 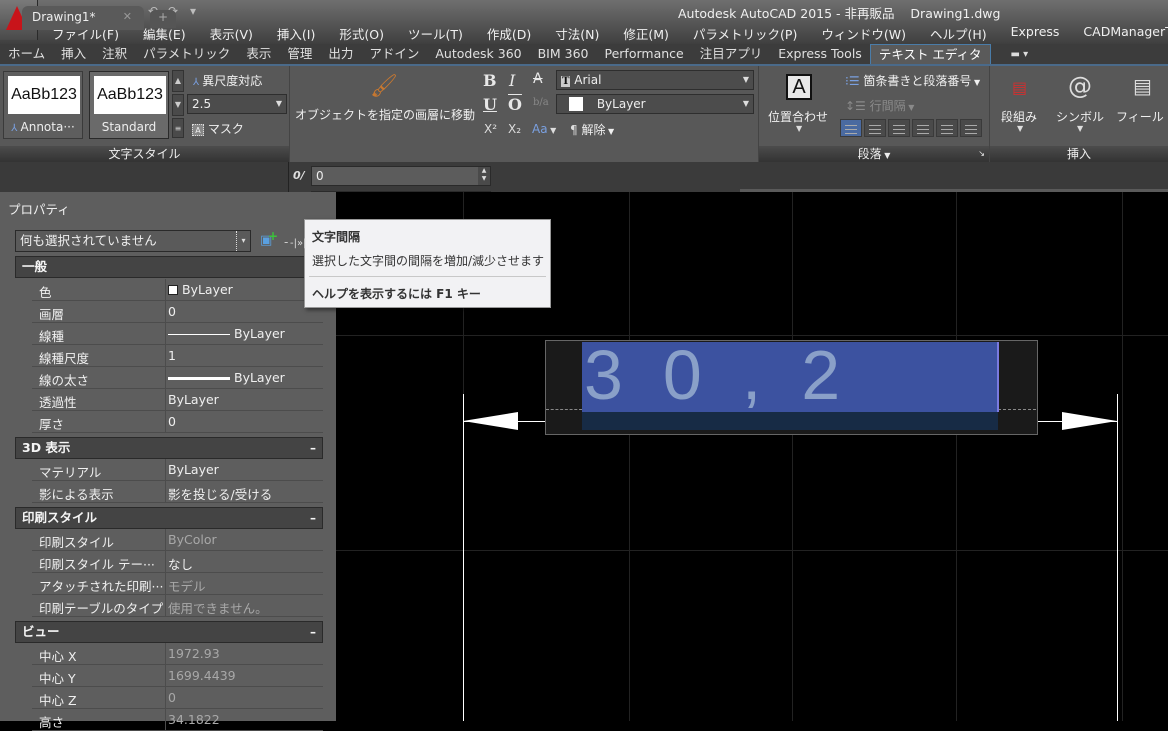 What do you see at coordinates (1019, 116) in the screenshot?
I see `columns-button: 段組み` at bounding box center [1019, 116].